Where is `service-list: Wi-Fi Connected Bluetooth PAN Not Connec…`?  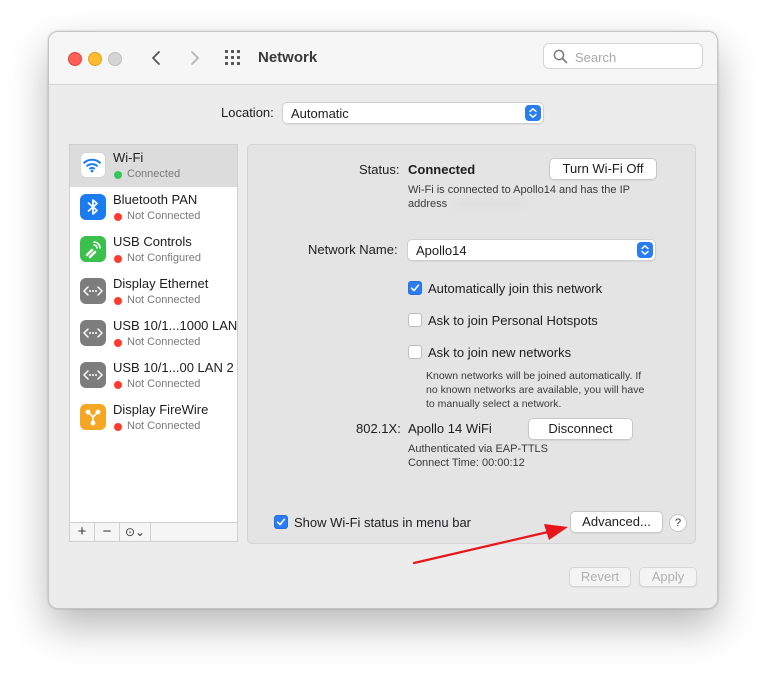 service-list: Wi-Fi Connected Bluetooth PAN Not Connec… is located at coordinates (153, 343).